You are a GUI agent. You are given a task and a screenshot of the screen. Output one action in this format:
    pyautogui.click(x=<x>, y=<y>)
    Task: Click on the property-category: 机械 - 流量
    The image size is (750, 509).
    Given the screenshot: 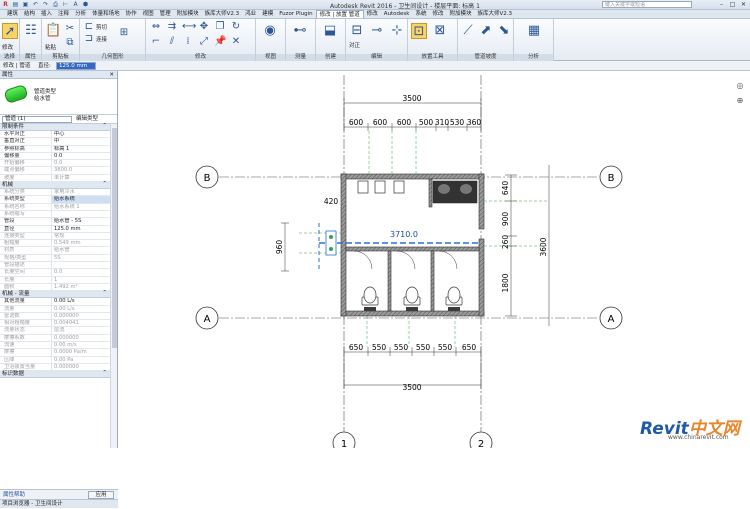 What is the action you would take?
    pyautogui.click(x=55, y=294)
    